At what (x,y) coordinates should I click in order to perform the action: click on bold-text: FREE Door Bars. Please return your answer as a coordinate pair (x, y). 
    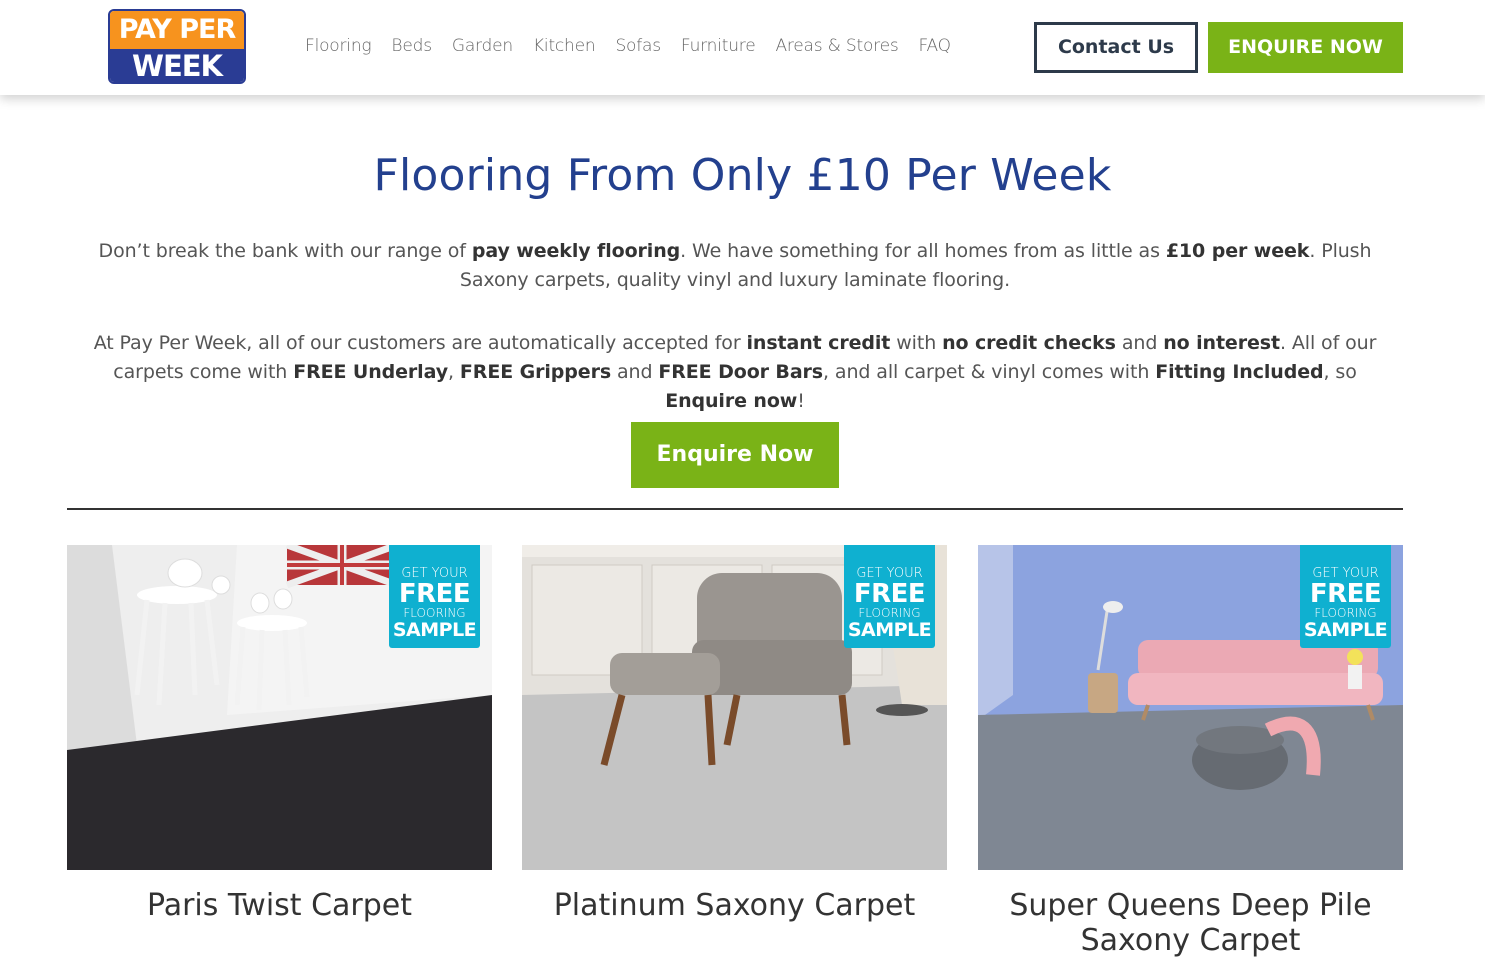
    Looking at the image, I should click on (741, 372).